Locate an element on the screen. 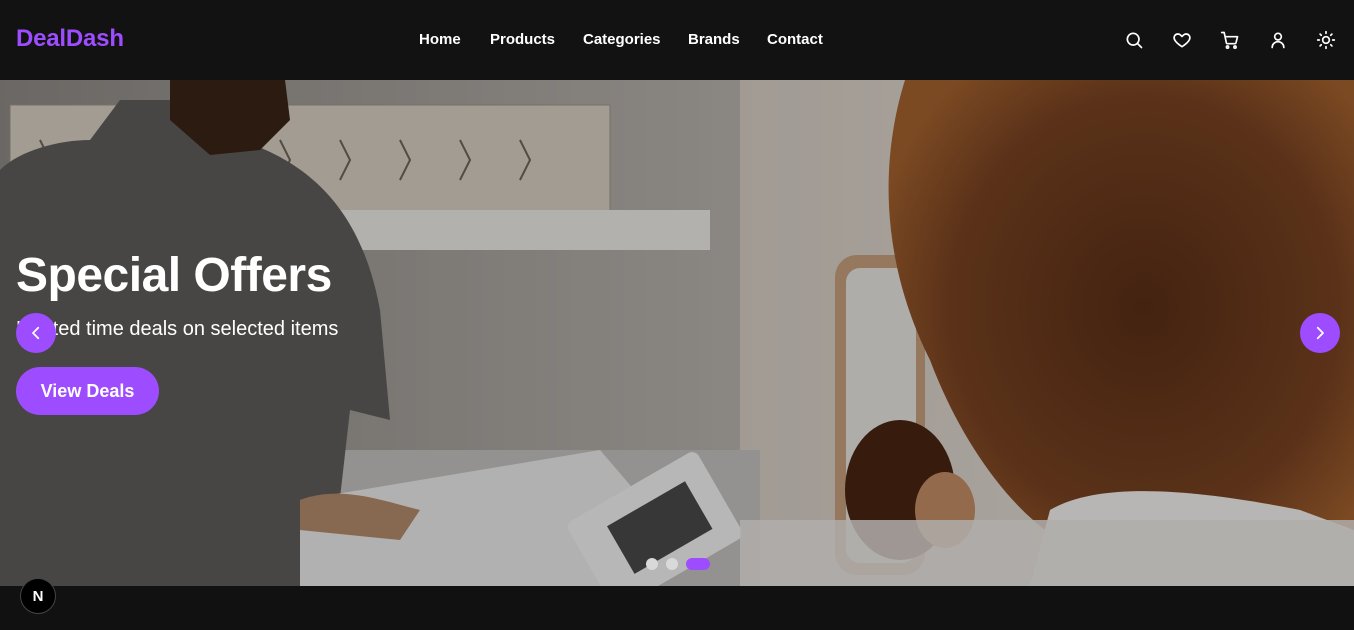 Image resolution: width=1354 pixels, height=630 pixels. page-bottom is located at coordinates (677, 608).